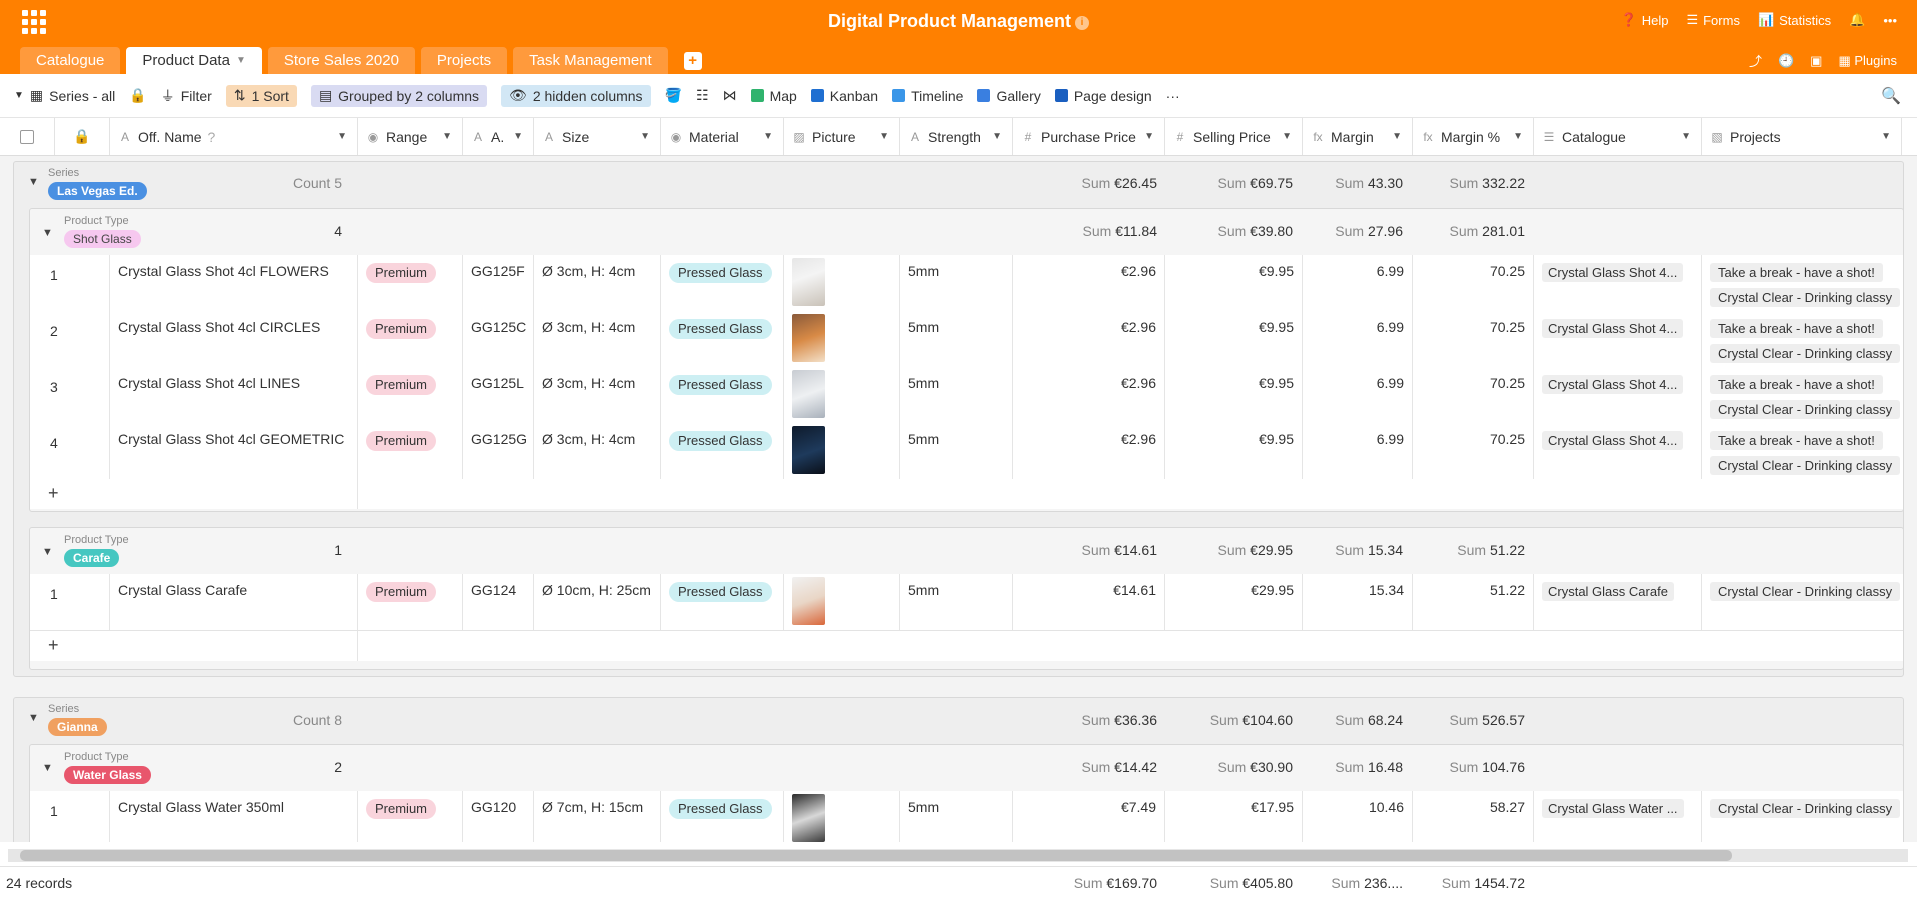  Describe the element at coordinates (261, 95) in the screenshot. I see `sort-button: ⇅ 1 Sort` at that location.